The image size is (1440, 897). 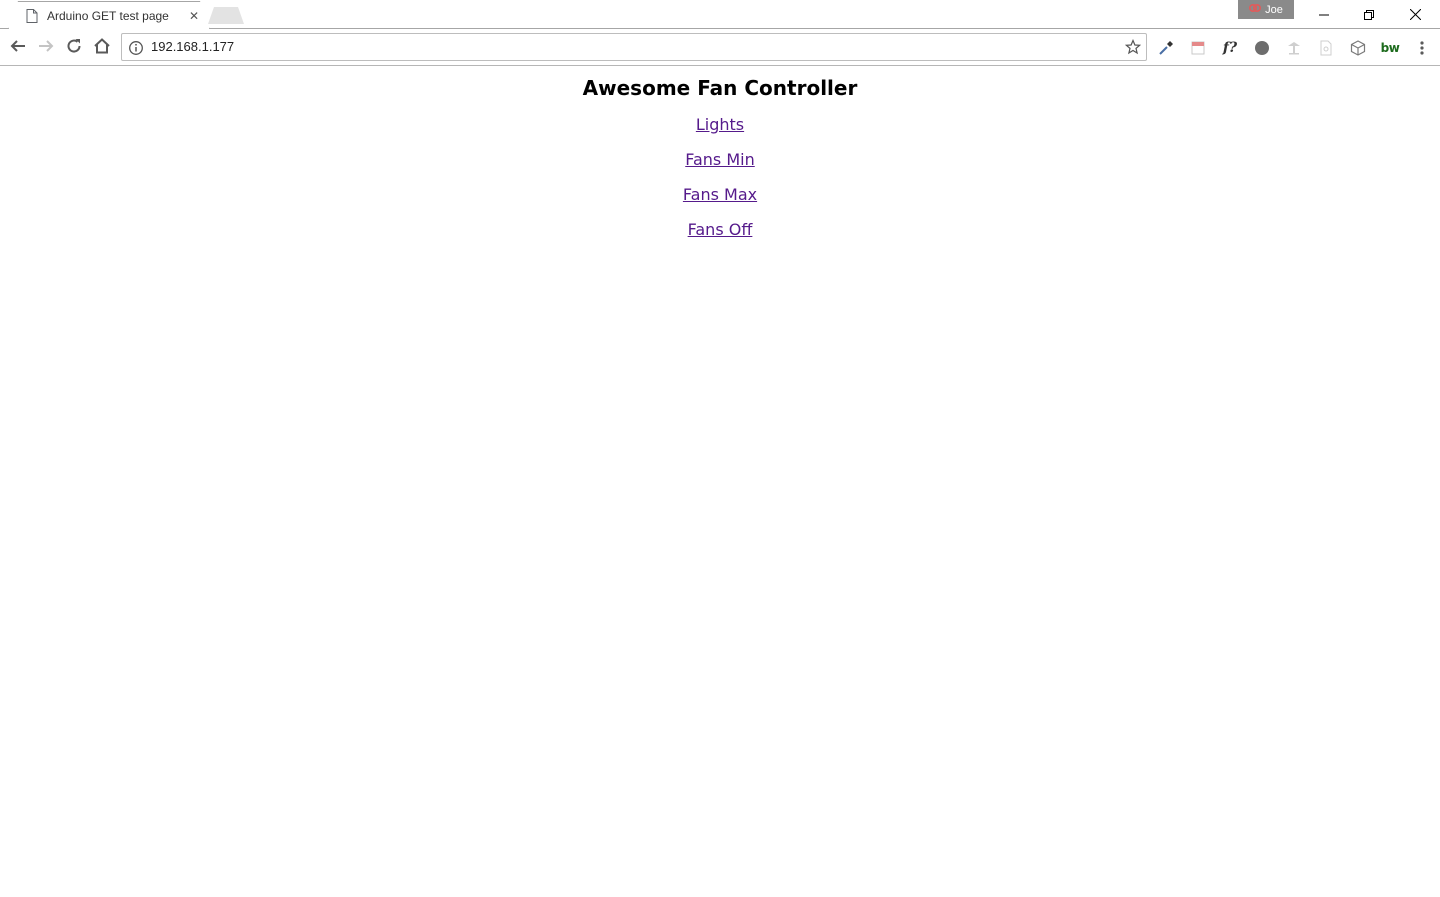 What do you see at coordinates (1294, 48) in the screenshot?
I see `tree-icon` at bounding box center [1294, 48].